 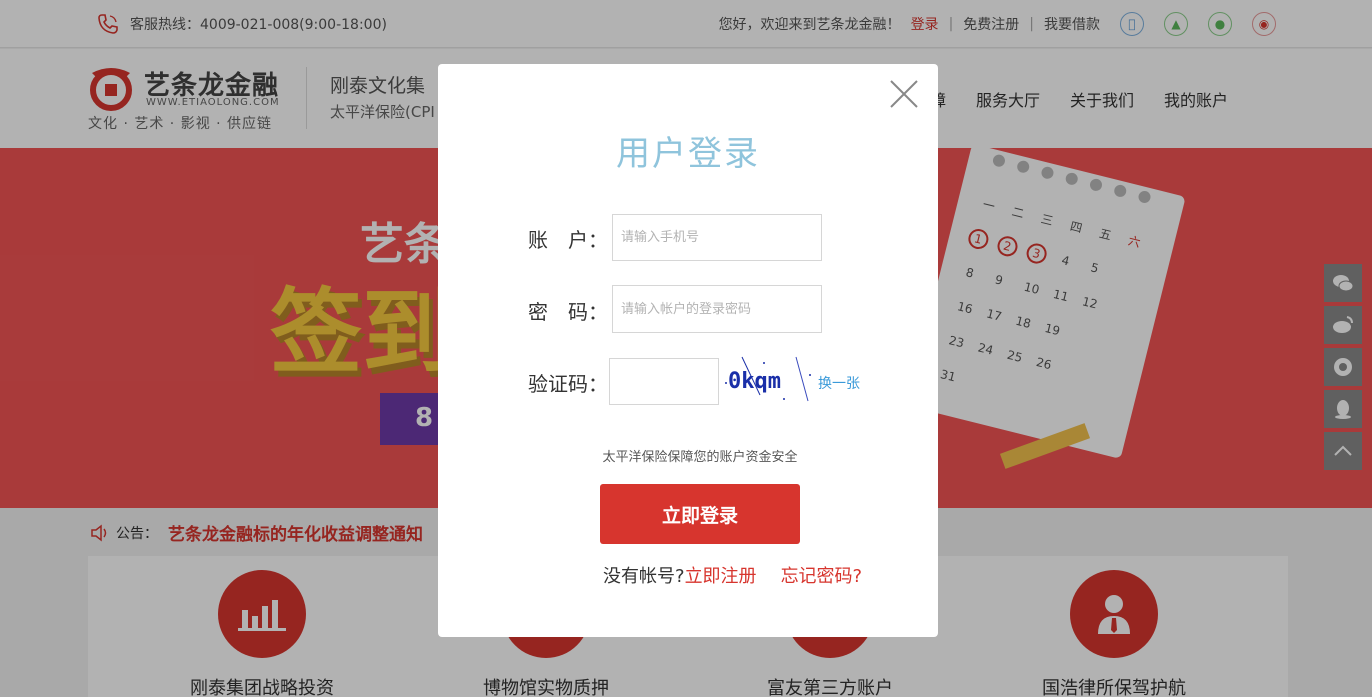 What do you see at coordinates (822, 575) in the screenshot?
I see `forgot-password-link: 忘记密码?` at bounding box center [822, 575].